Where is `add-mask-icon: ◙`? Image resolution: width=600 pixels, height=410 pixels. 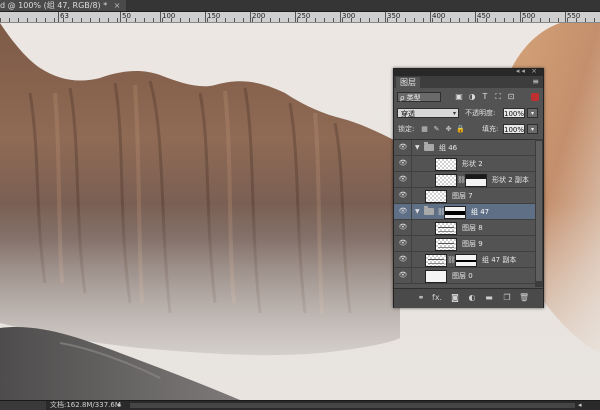
add-mask-icon: ◙ is located at coordinates (455, 298).